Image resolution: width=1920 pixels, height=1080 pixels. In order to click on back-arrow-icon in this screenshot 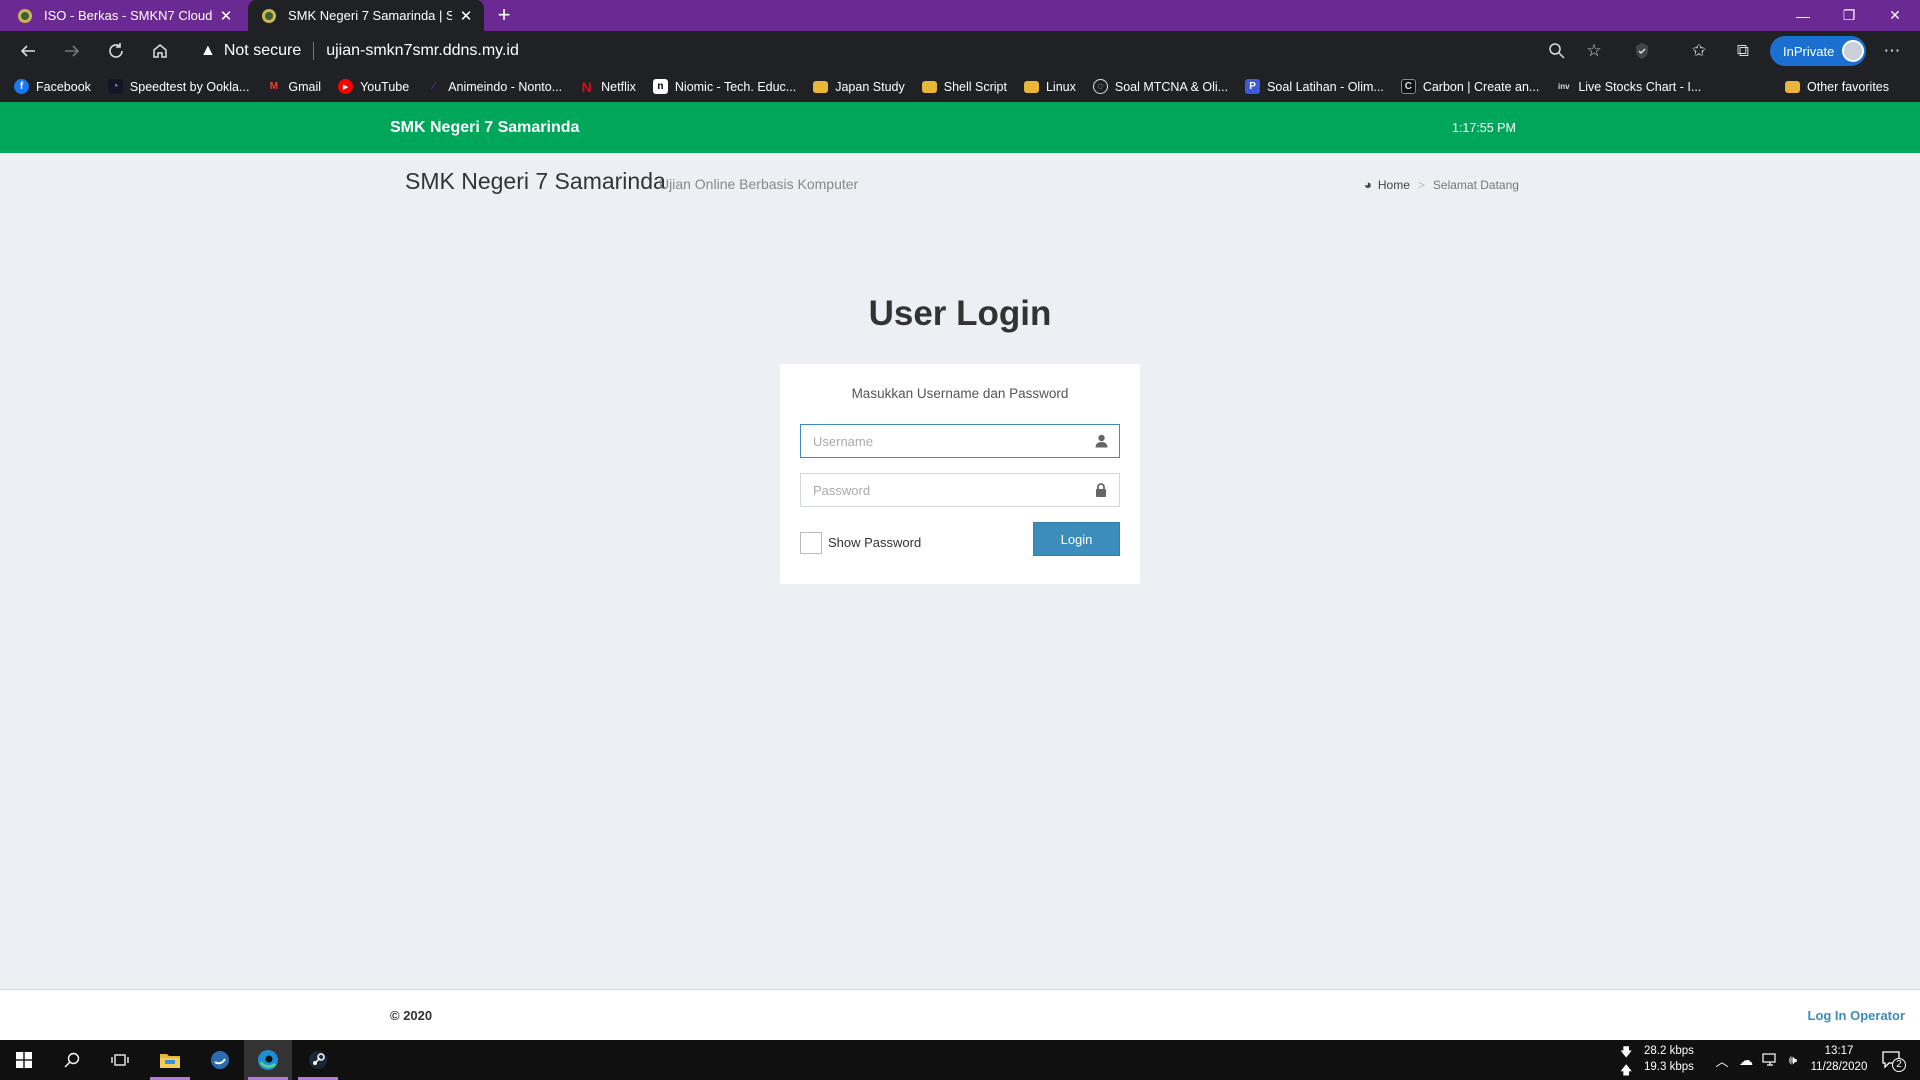, I will do `click(27, 51)`.